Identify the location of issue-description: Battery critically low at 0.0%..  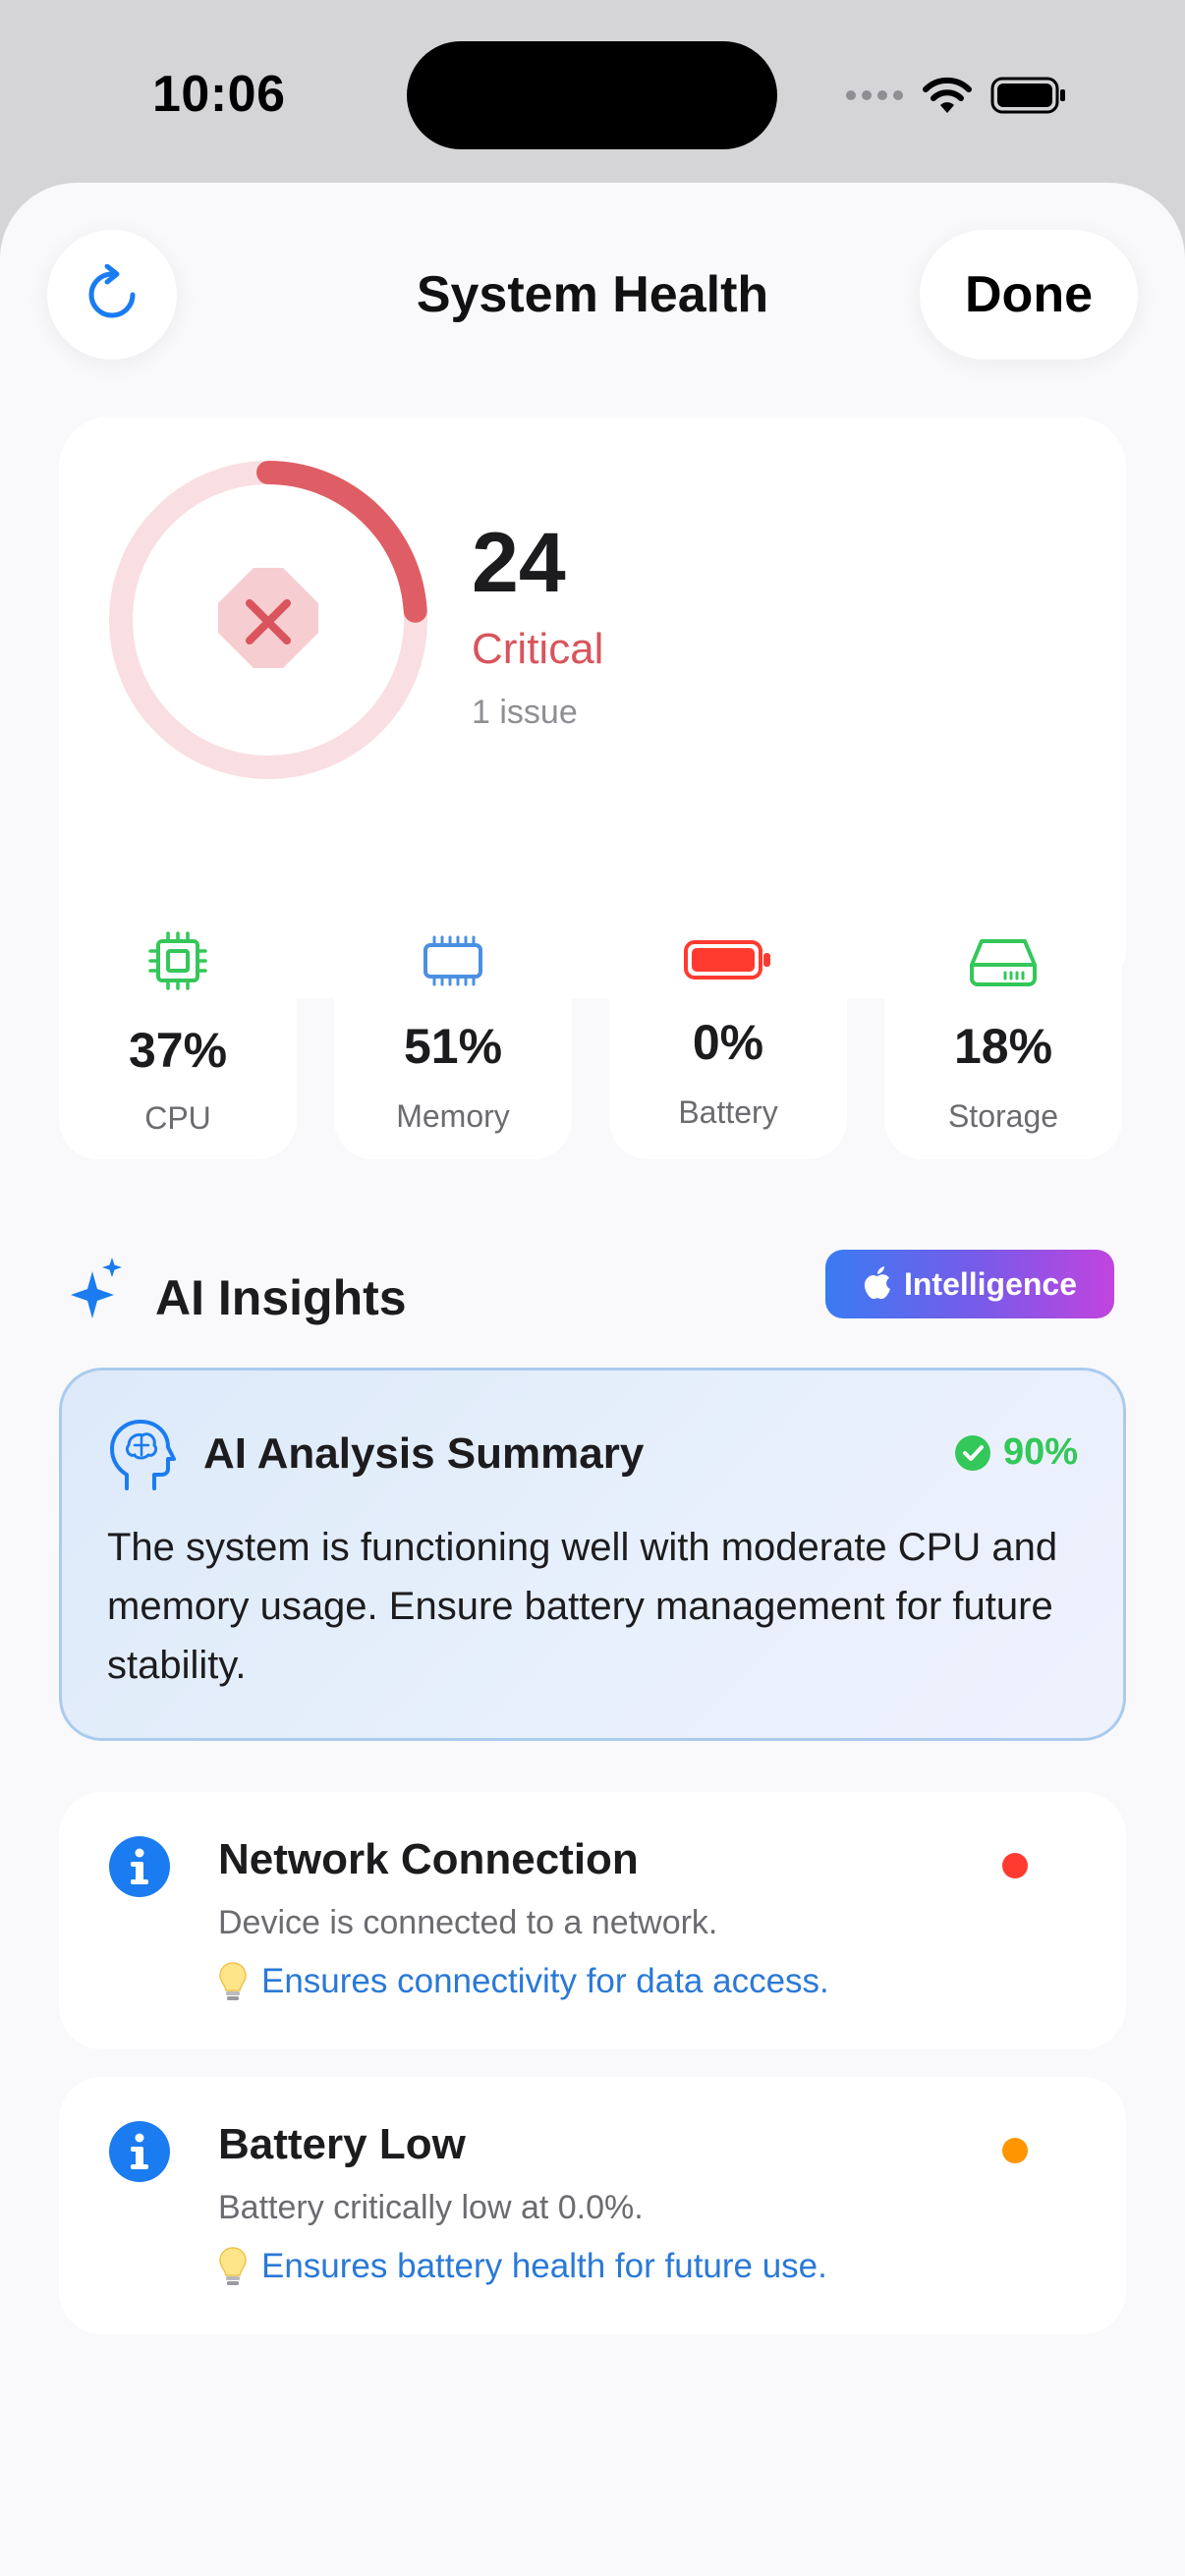
(431, 2207).